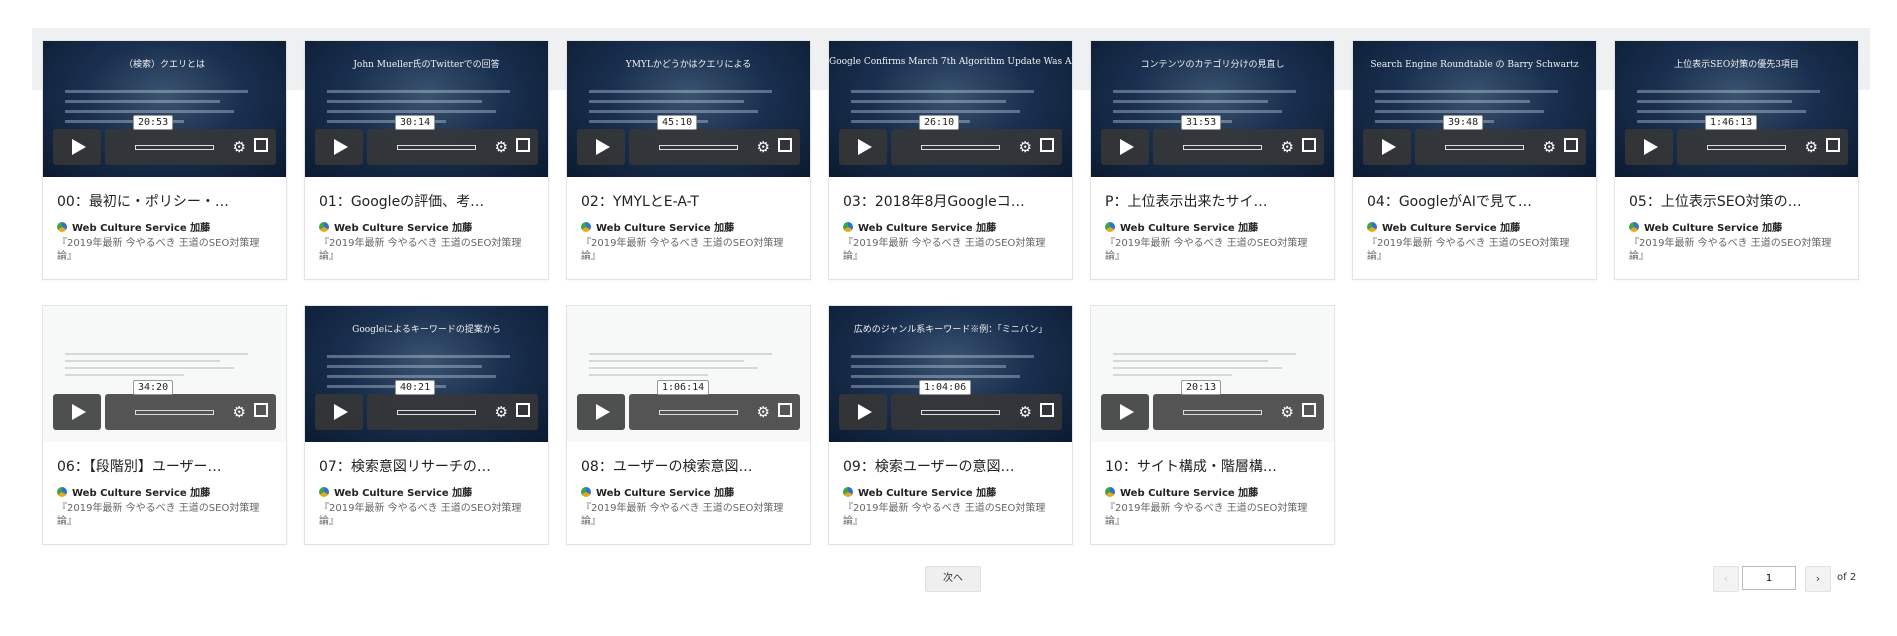 Image resolution: width=1897 pixels, height=636 pixels. What do you see at coordinates (190, 140) in the screenshot?
I see `control-bar: 20:53 ⚙` at bounding box center [190, 140].